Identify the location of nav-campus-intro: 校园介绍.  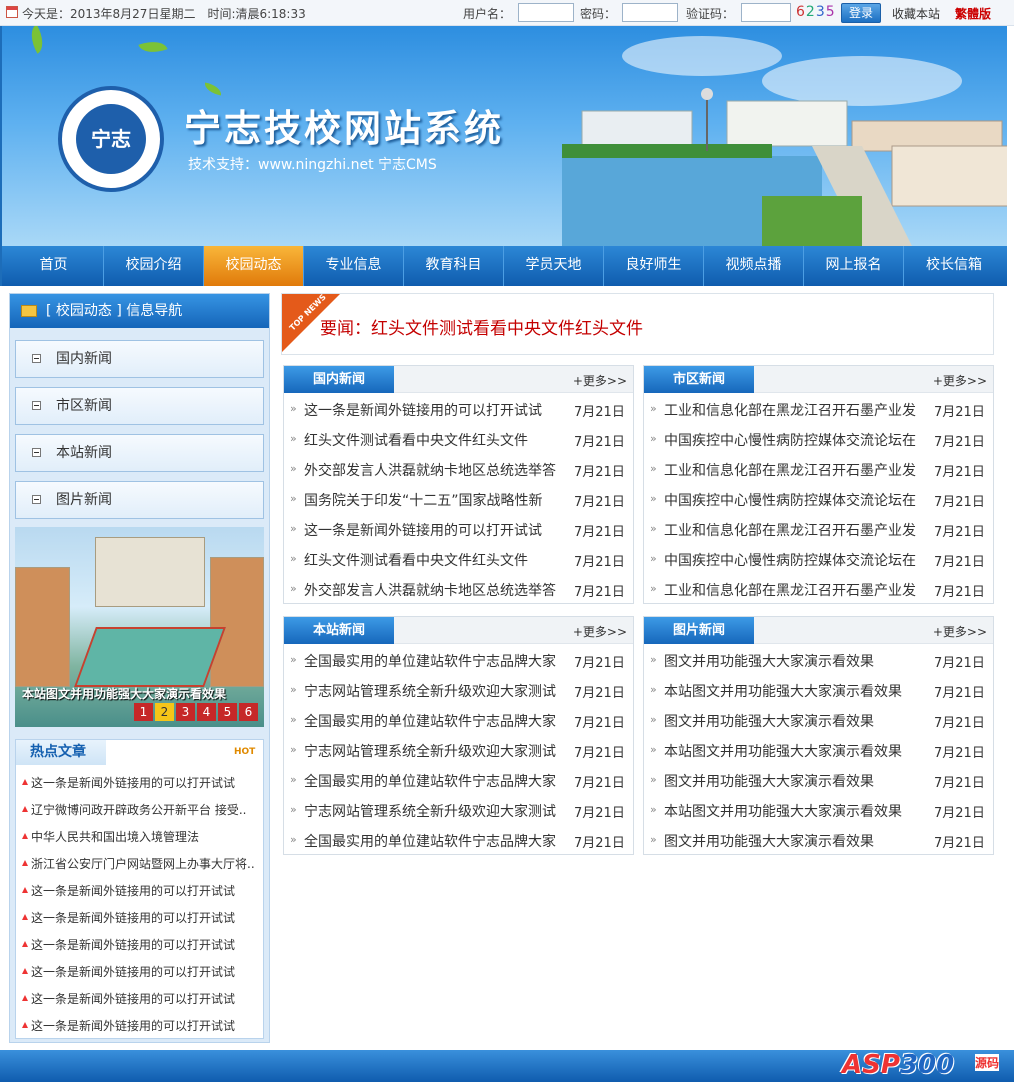
(154, 266).